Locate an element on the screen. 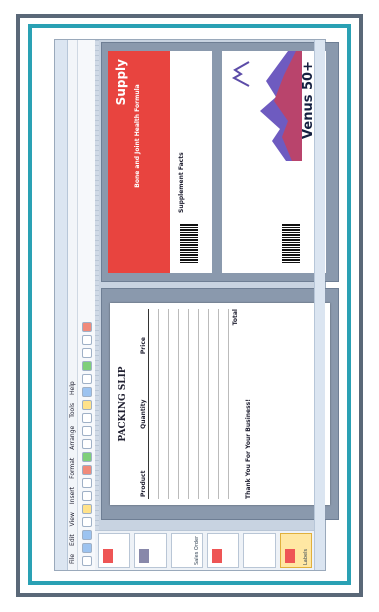 This screenshot has height=612, width=379. copy-icon is located at coordinates (86, 495).